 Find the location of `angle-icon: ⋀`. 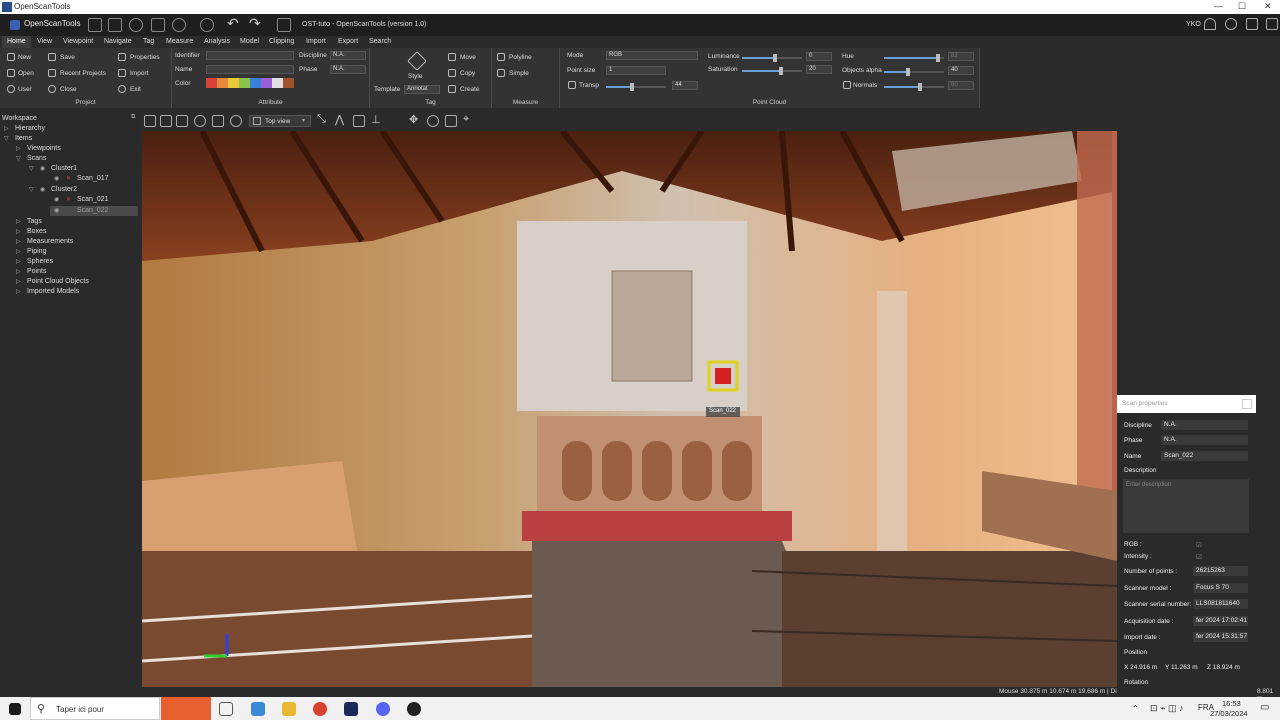

angle-icon: ⋀ is located at coordinates (341, 119).